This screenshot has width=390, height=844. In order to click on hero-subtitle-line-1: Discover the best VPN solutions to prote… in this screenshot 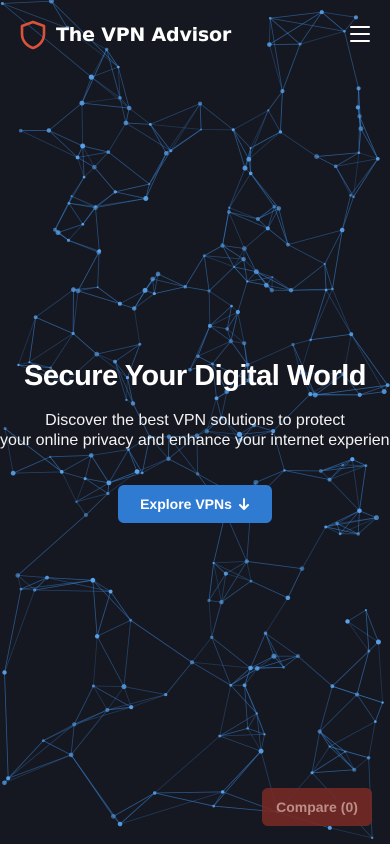, I will do `click(195, 420)`.